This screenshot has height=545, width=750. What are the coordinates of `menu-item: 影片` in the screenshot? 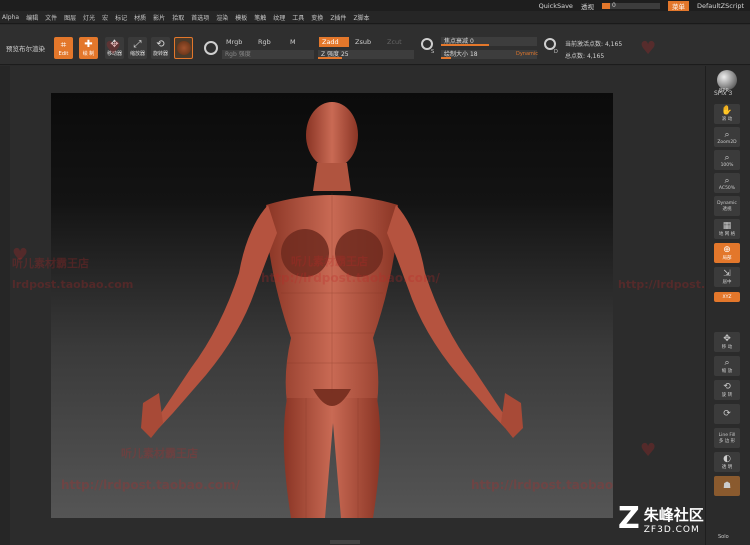 It's located at (159, 17).